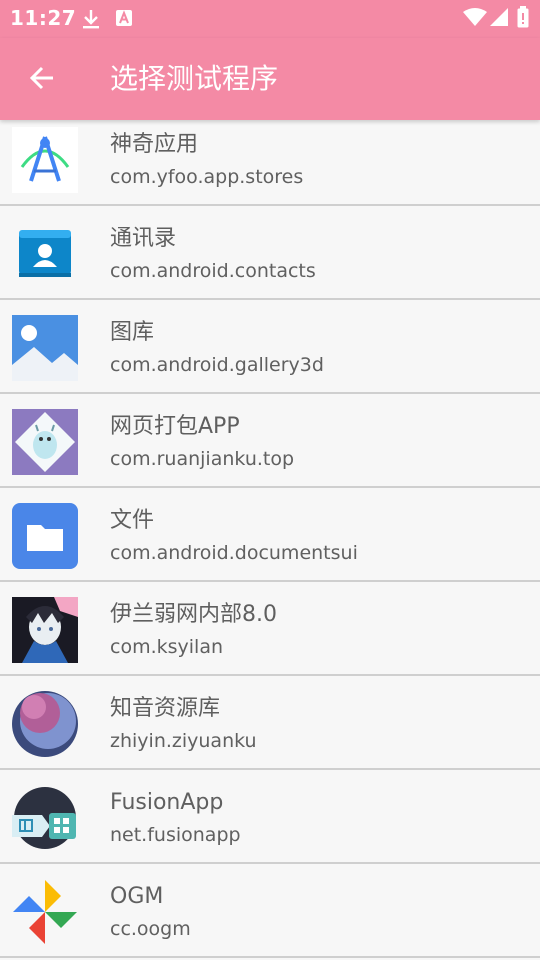  Describe the element at coordinates (167, 647) in the screenshot. I see `app-package: com.ksyilan` at that location.